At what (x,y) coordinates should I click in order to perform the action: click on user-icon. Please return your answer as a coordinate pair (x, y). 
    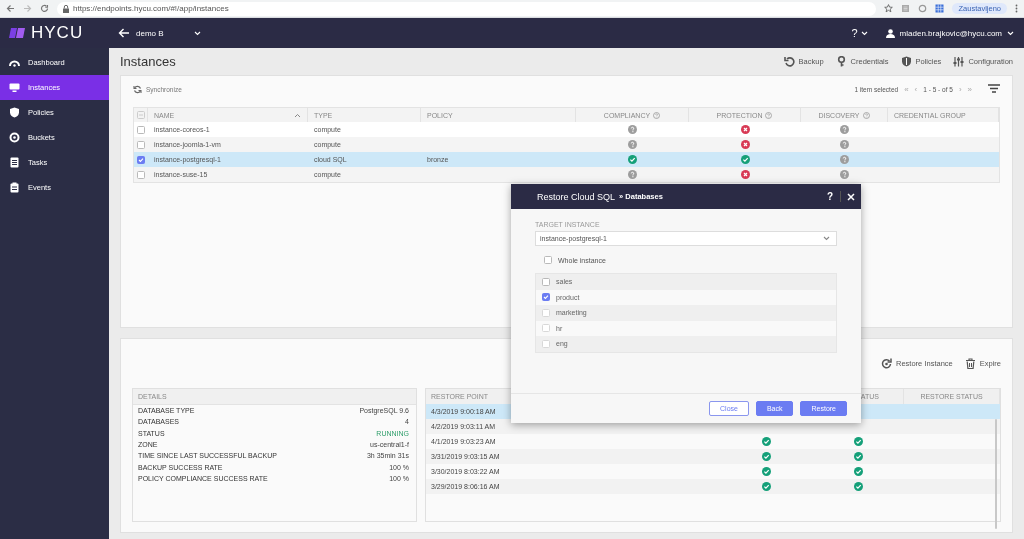
    Looking at the image, I should click on (890, 33).